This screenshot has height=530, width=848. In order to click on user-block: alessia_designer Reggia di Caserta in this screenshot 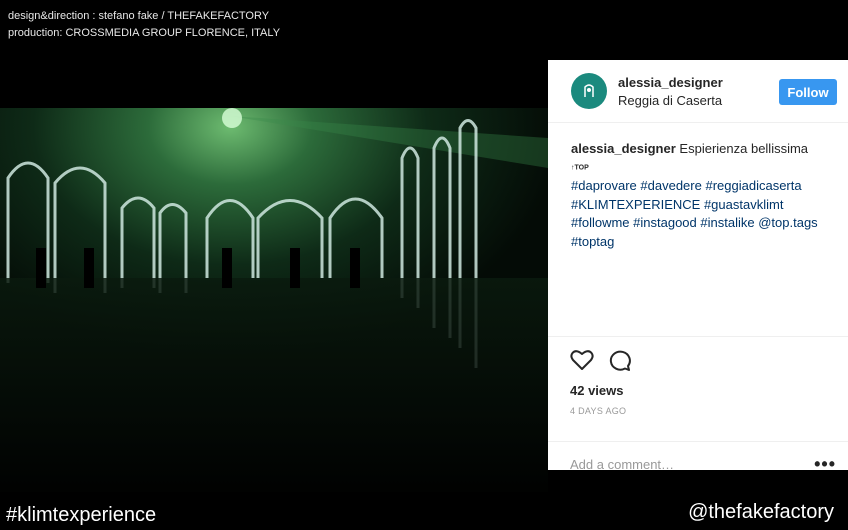, I will do `click(670, 91)`.